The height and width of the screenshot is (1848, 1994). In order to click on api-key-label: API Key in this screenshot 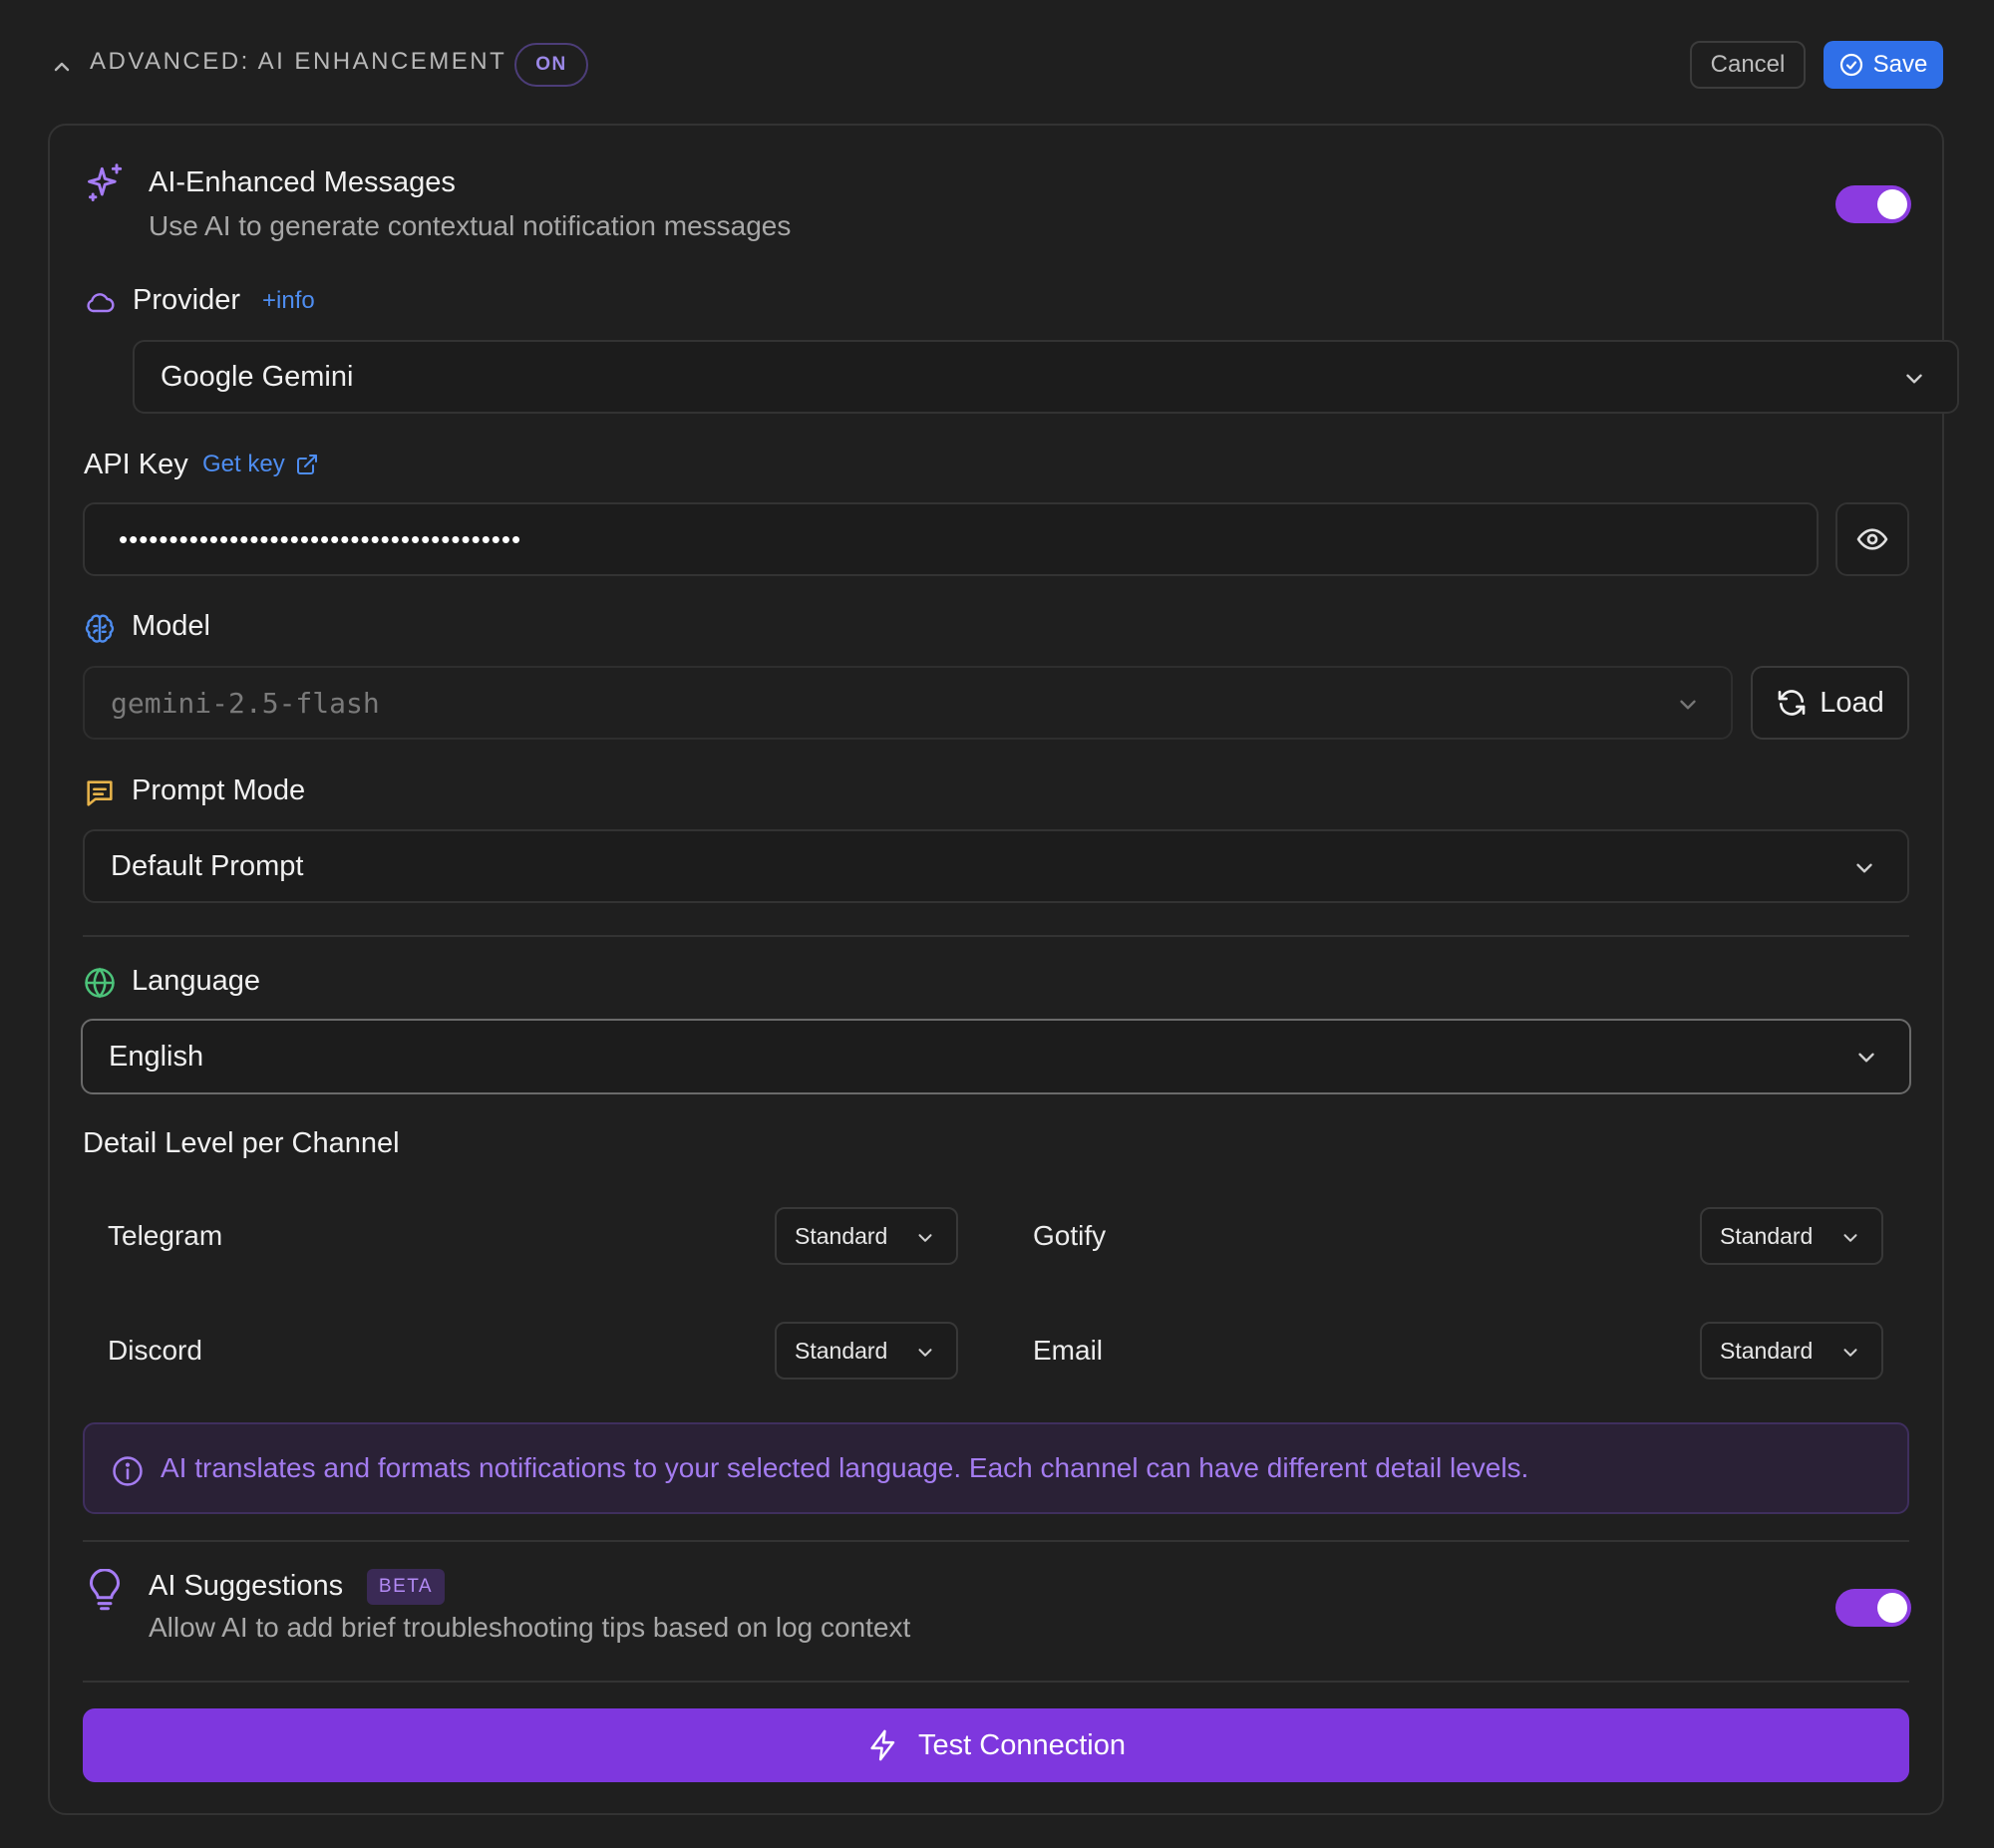, I will do `click(136, 464)`.